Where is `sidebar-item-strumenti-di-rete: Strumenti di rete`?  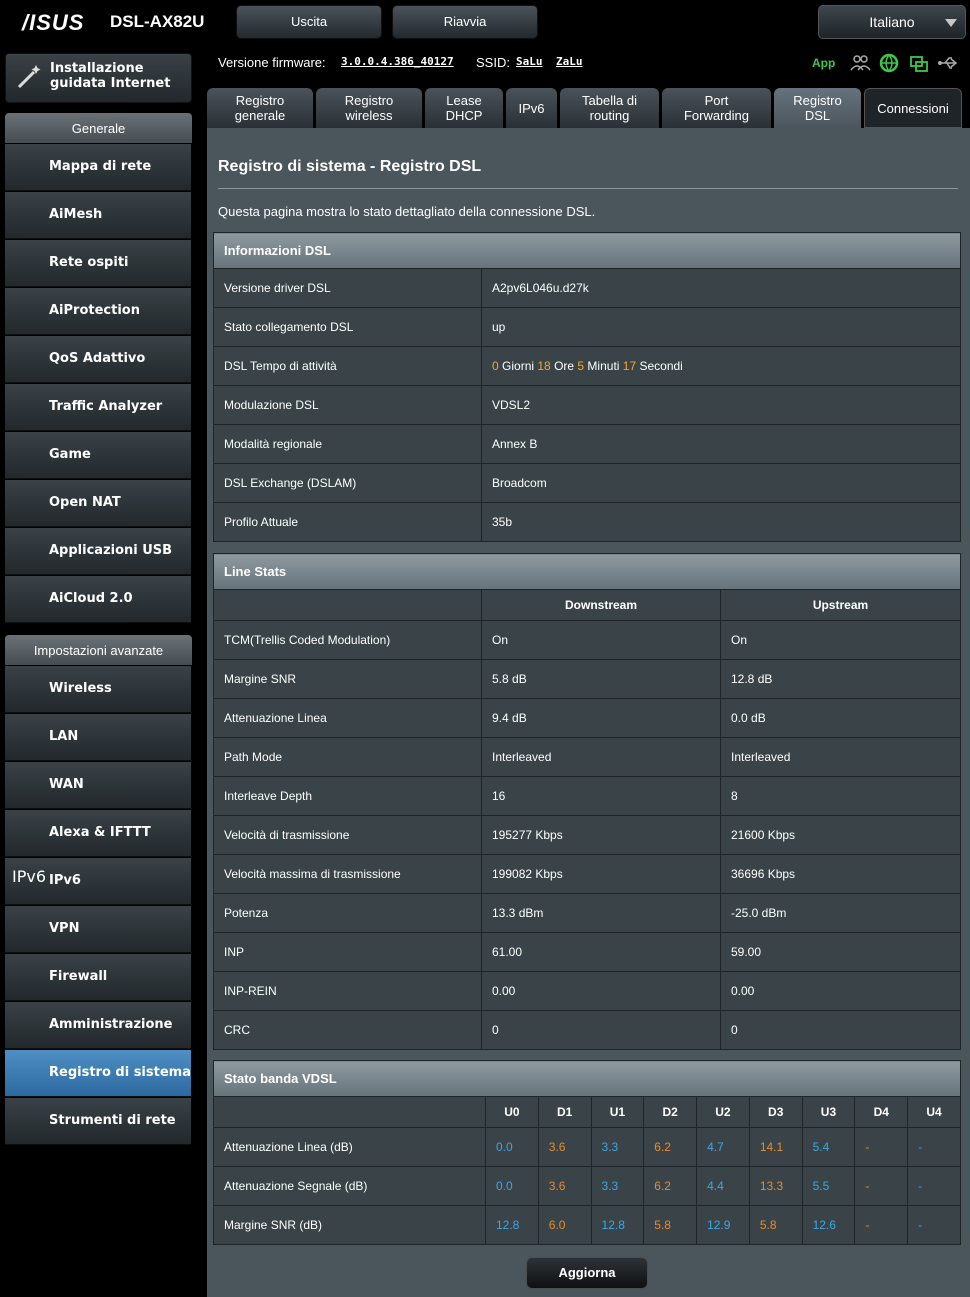
sidebar-item-strumenti-di-rete: Strumenti di rete is located at coordinates (98, 1121).